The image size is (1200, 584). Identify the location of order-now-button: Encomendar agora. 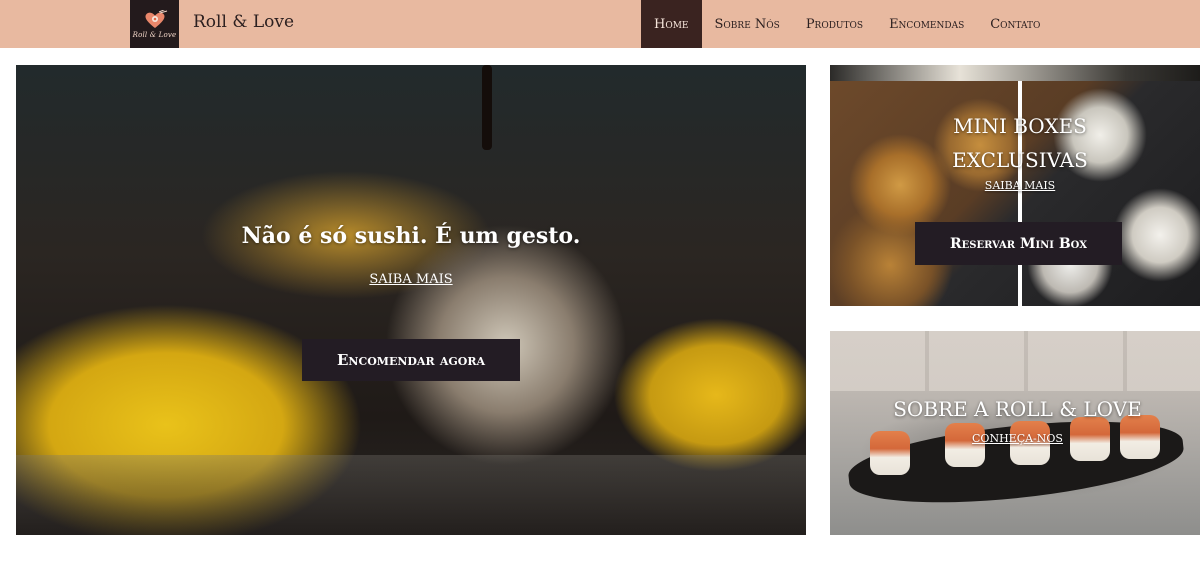
(411, 360).